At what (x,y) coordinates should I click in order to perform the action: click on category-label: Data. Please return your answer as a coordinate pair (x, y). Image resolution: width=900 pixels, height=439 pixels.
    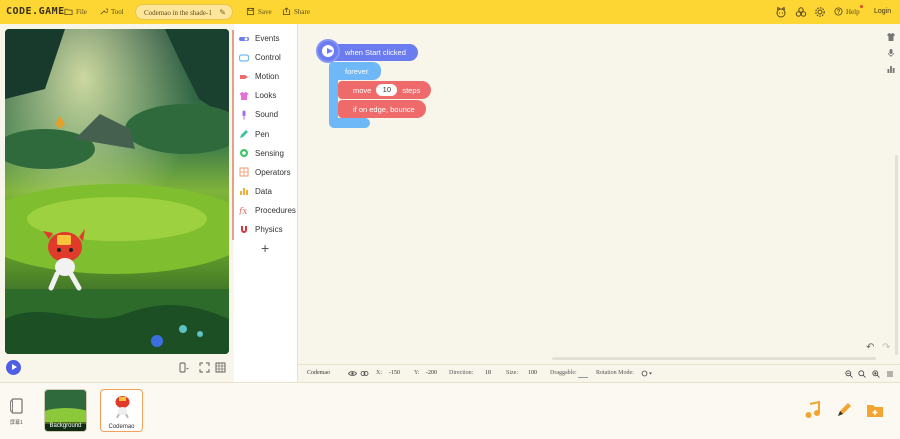
    Looking at the image, I should click on (263, 191).